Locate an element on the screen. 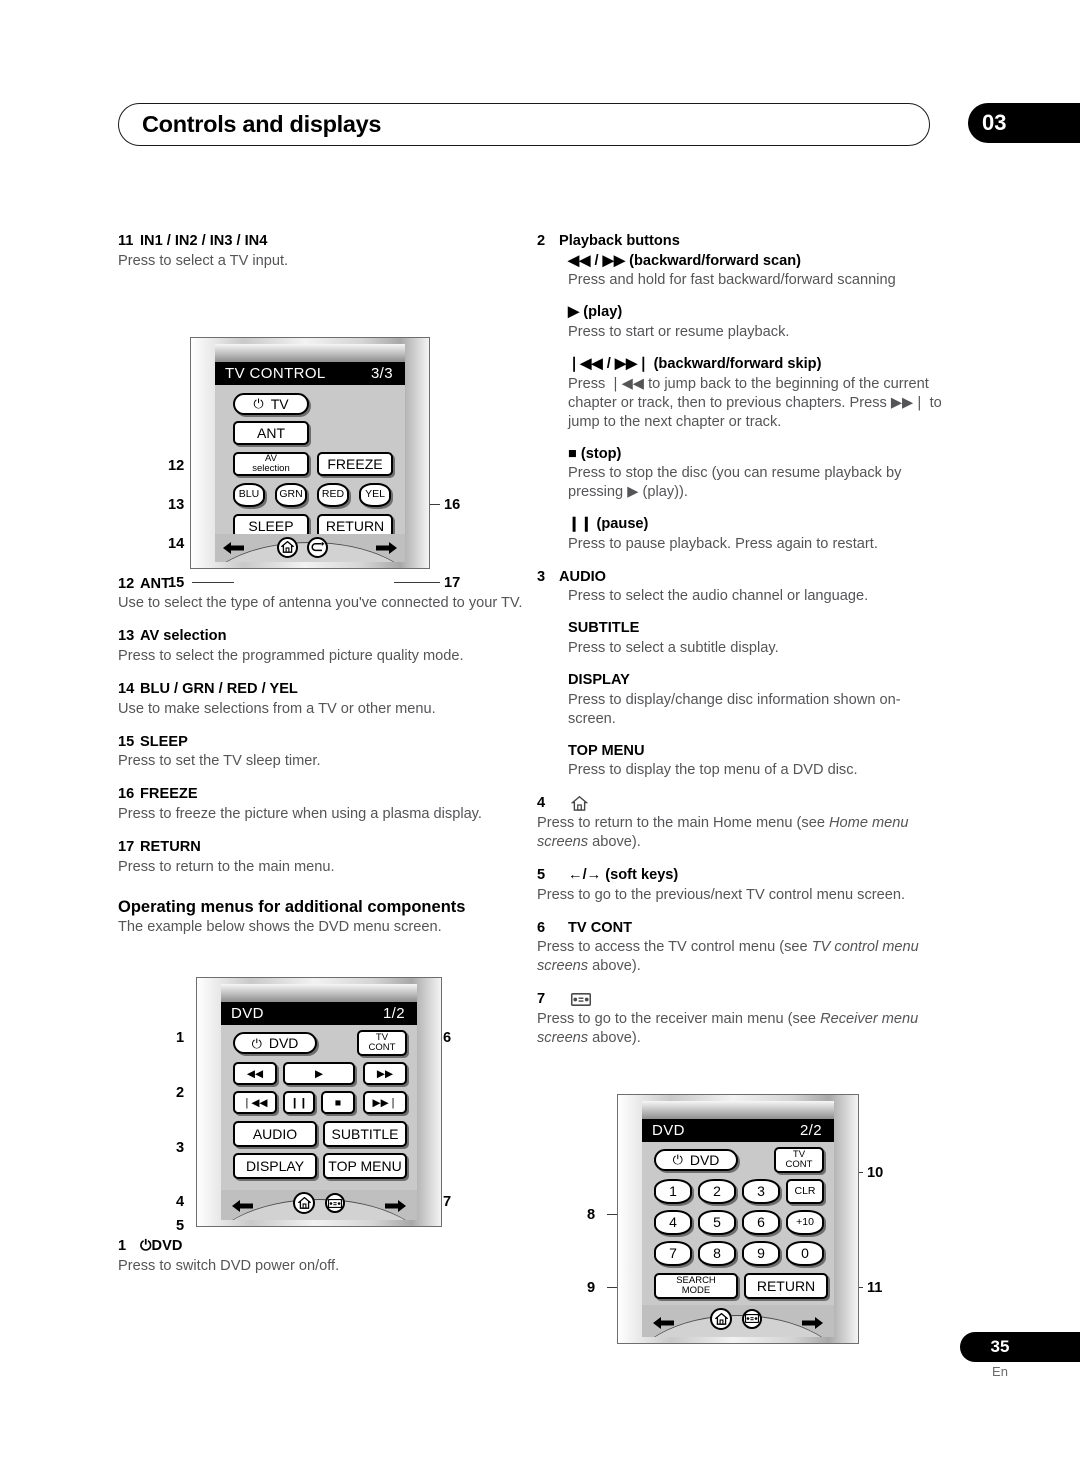  button-grn: GRN is located at coordinates (291, 494).